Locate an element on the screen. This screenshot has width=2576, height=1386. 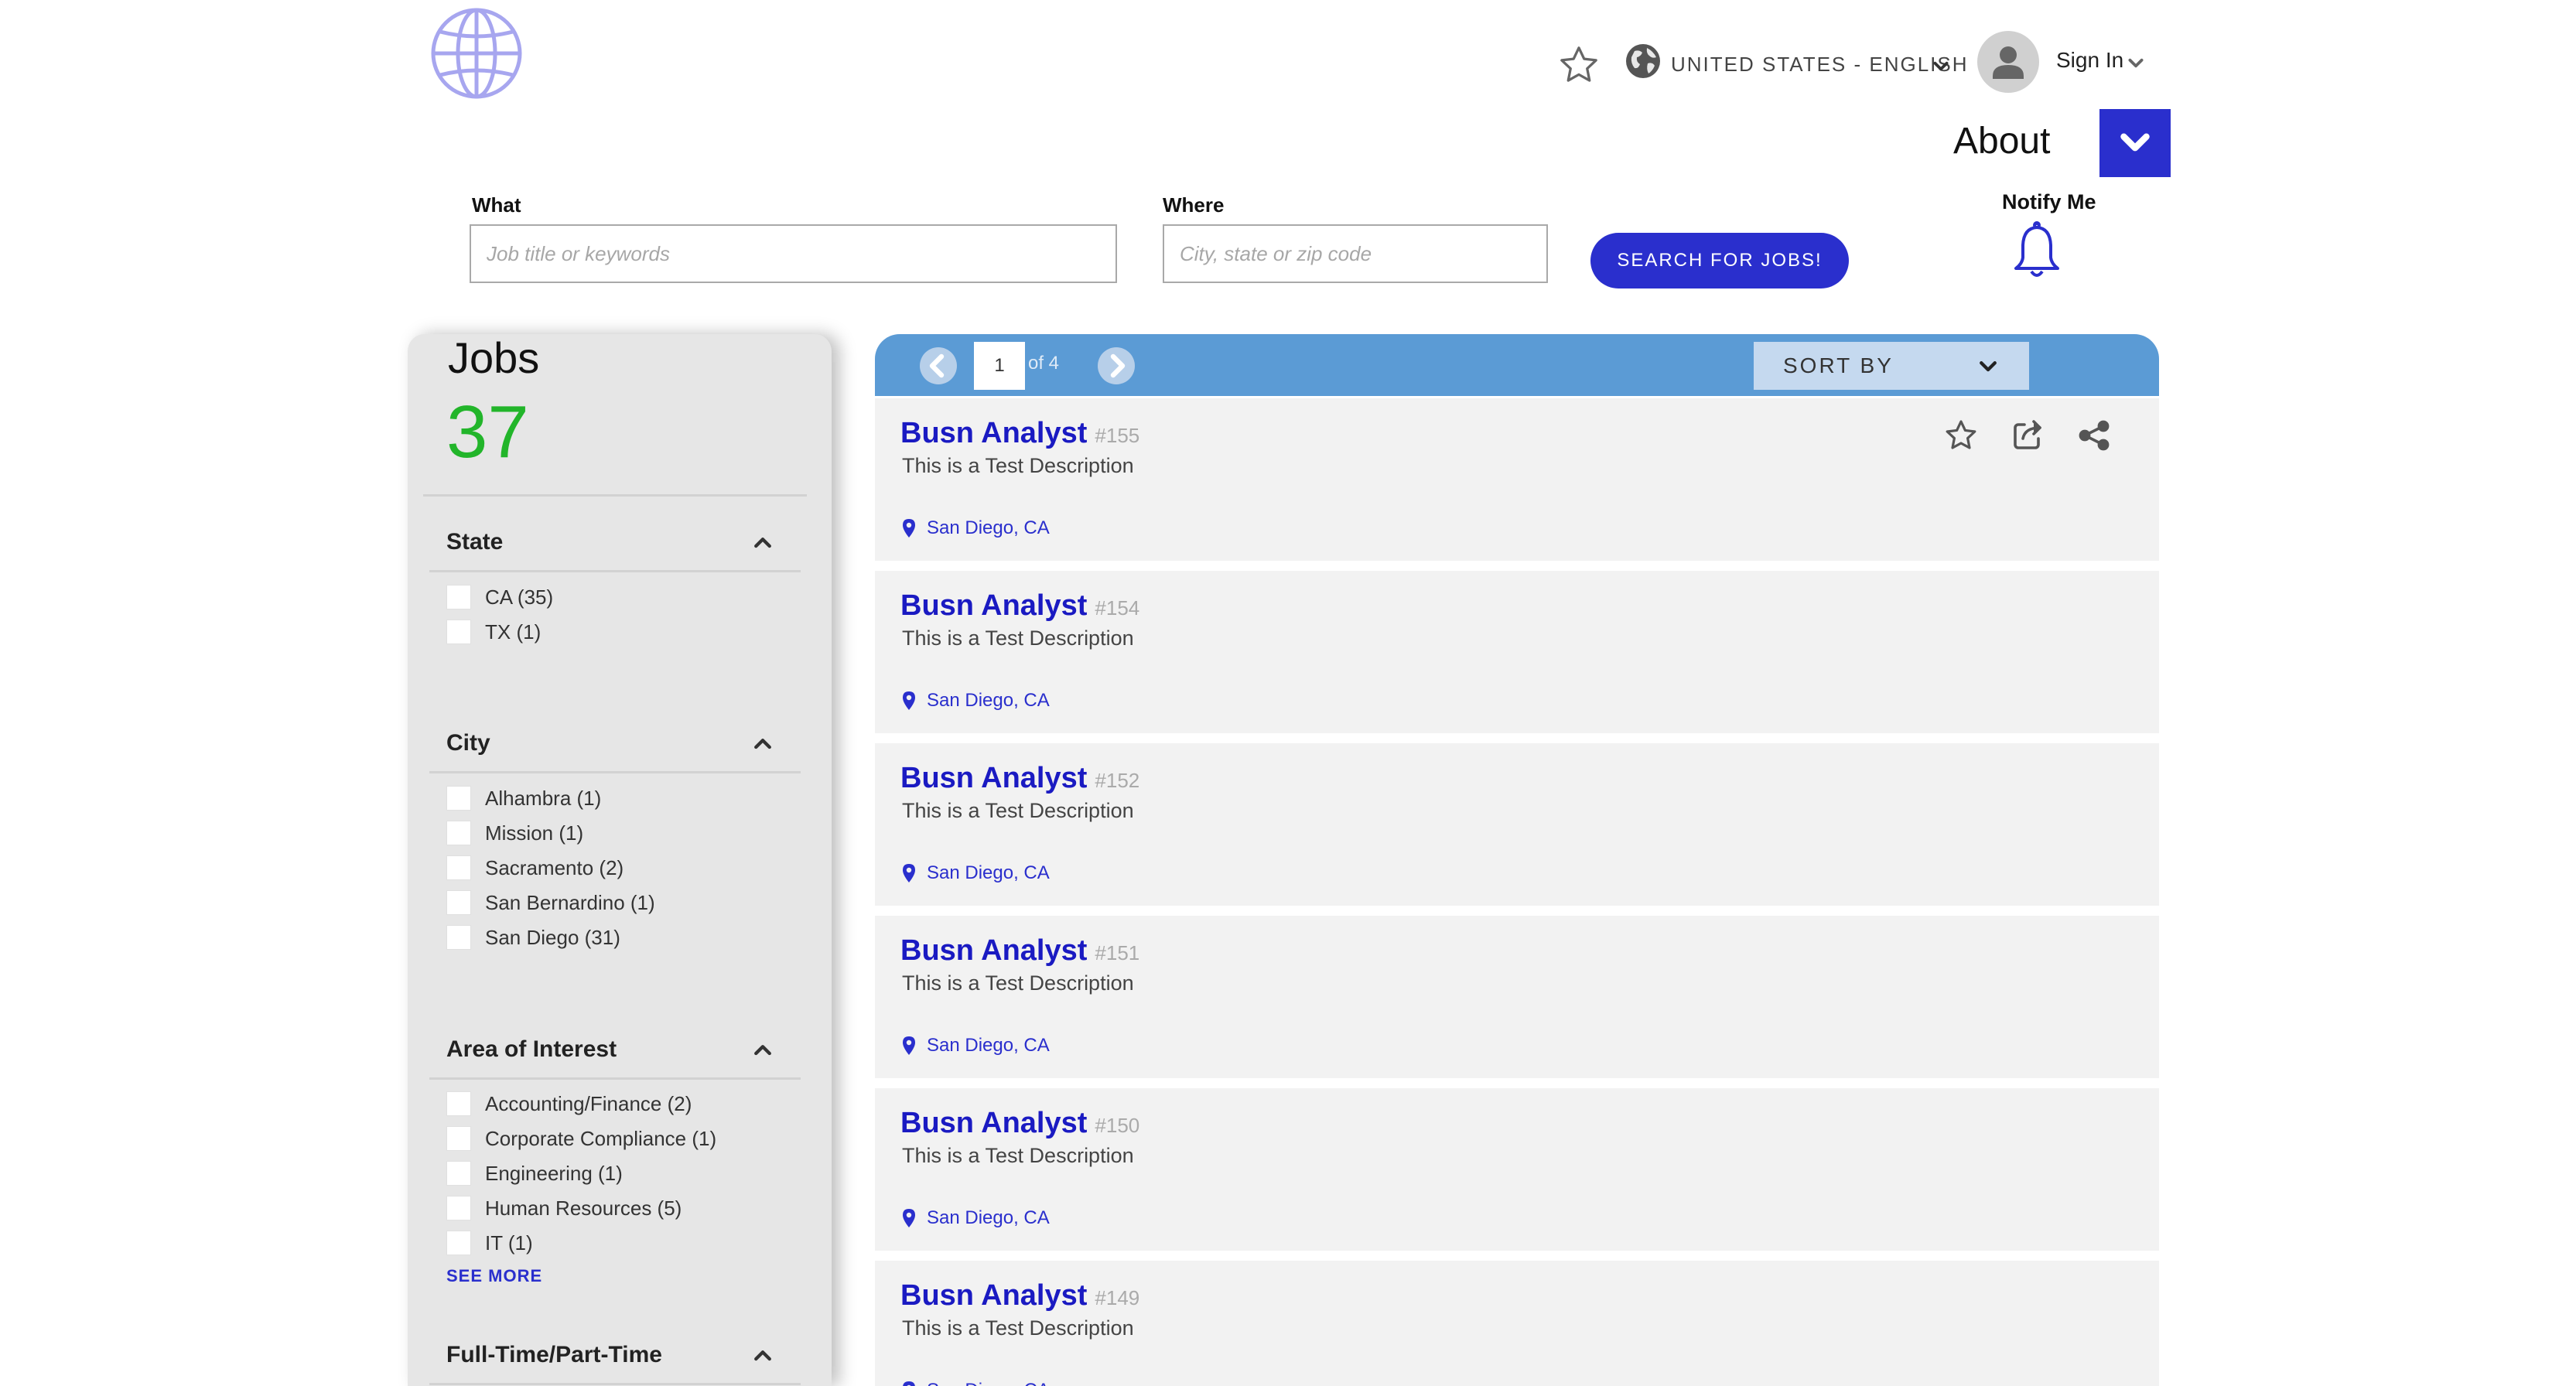
sign-in-link: Sign In is located at coordinates (2089, 61).